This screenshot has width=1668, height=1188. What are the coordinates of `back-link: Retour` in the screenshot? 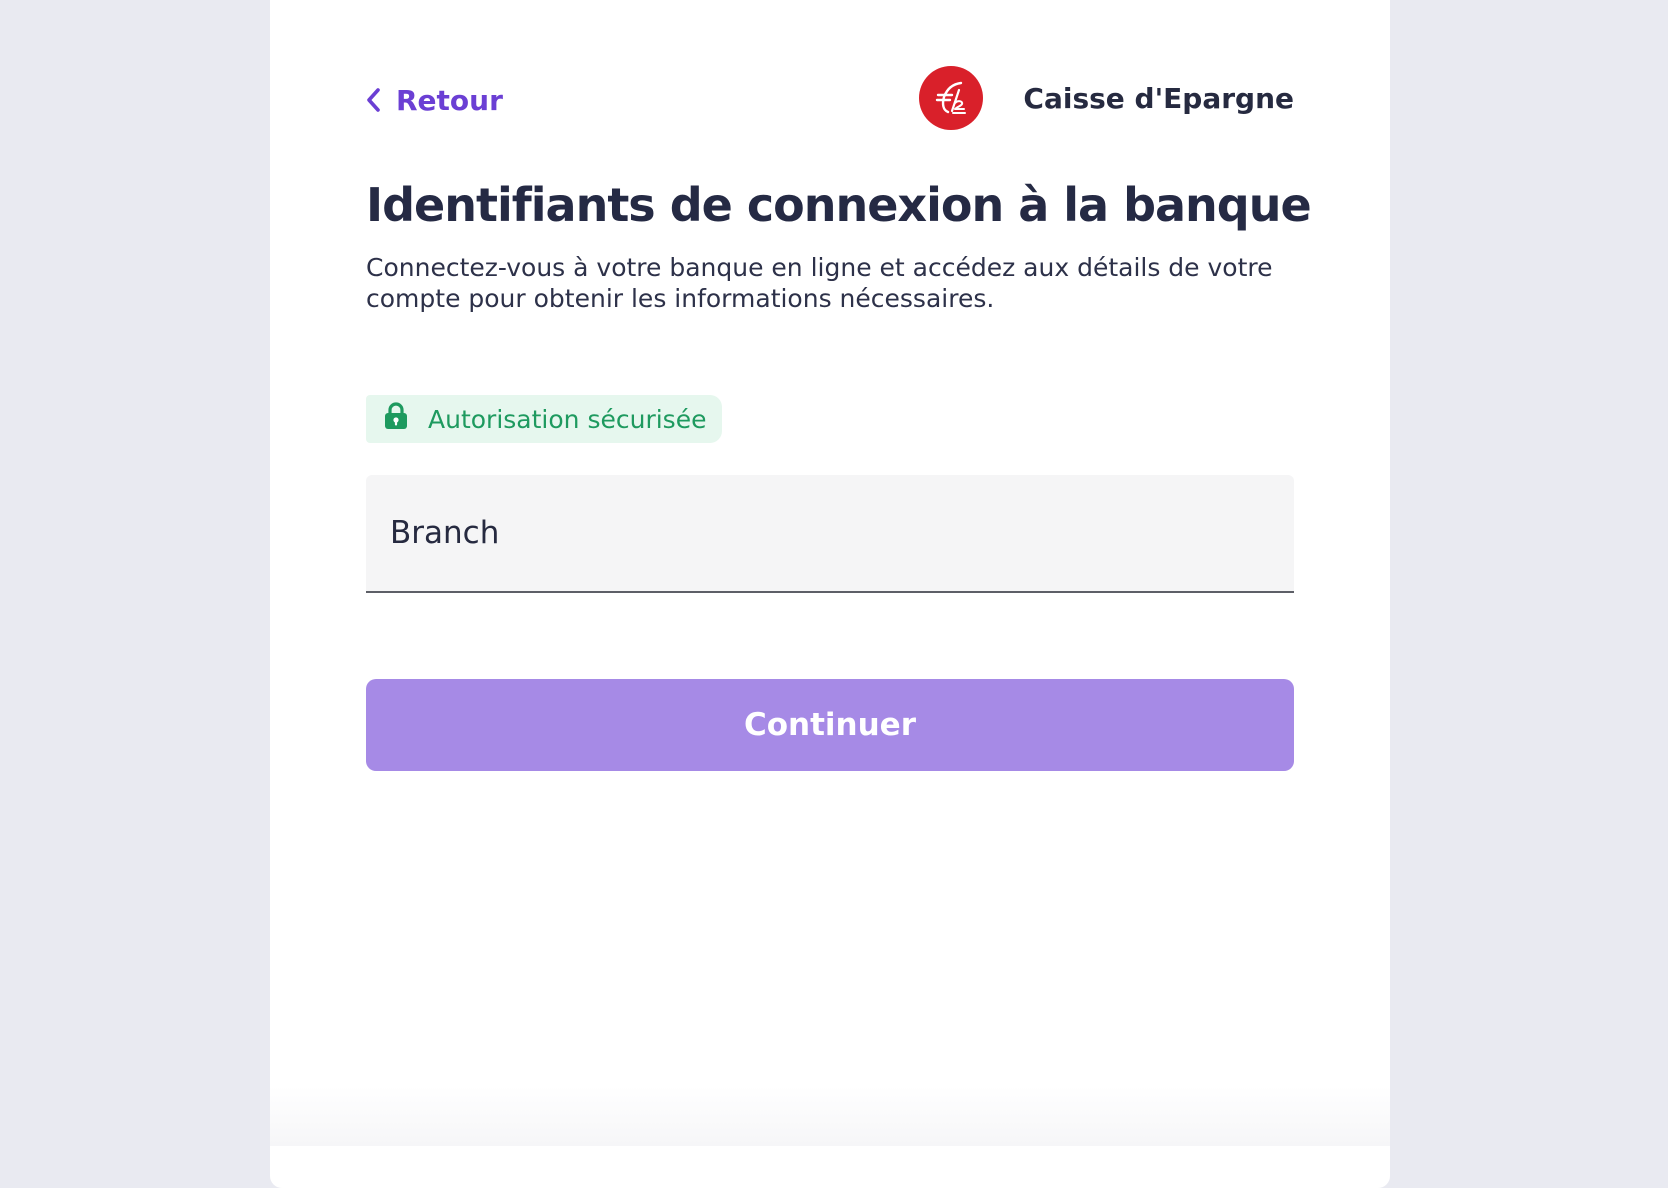 It's located at (434, 100).